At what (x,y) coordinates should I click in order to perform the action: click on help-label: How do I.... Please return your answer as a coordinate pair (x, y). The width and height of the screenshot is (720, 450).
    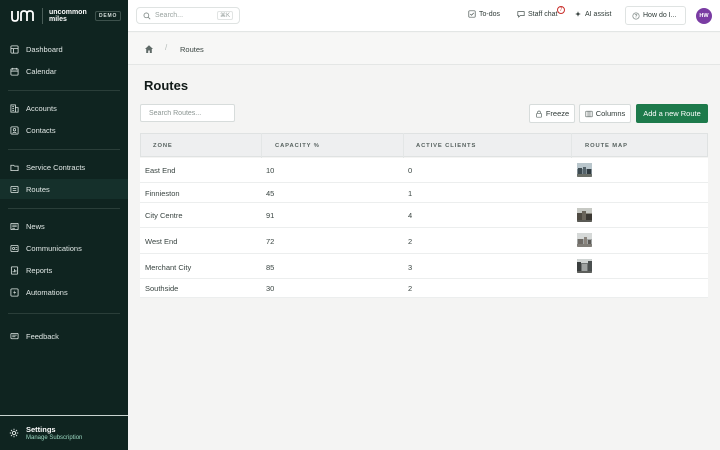
    Looking at the image, I should click on (660, 15).